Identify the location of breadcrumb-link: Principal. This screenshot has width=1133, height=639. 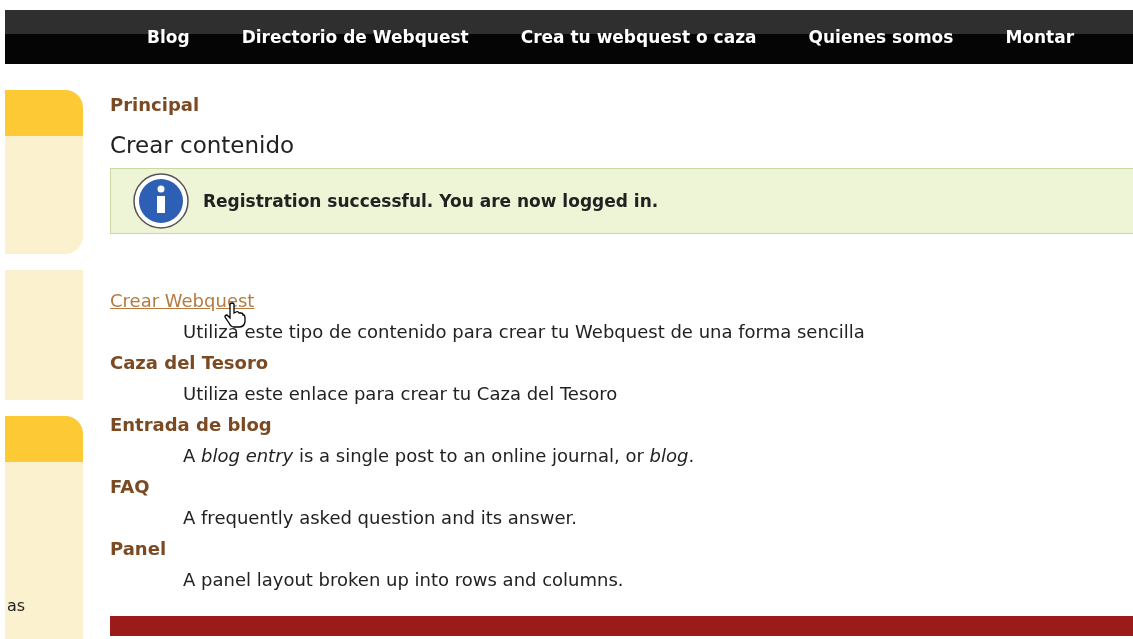
(621, 104).